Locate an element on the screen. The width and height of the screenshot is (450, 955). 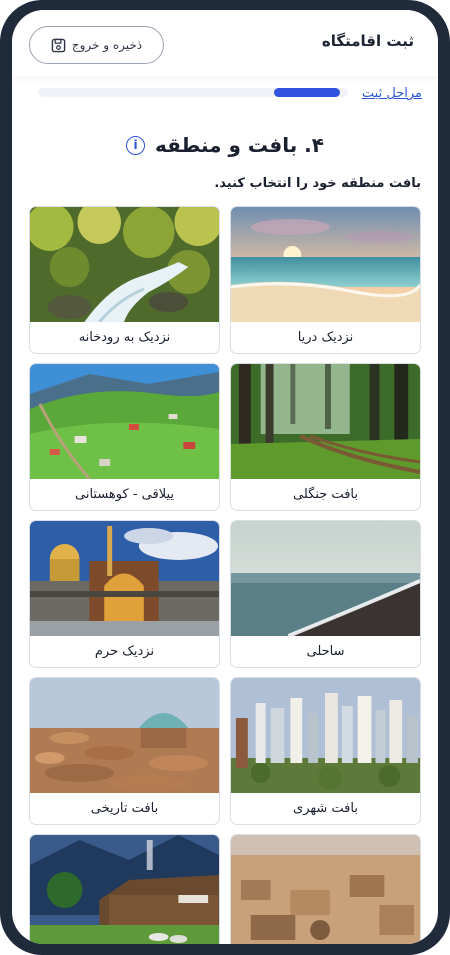
step-heading: ۴. بافت و منطقه i is located at coordinates (225, 145).